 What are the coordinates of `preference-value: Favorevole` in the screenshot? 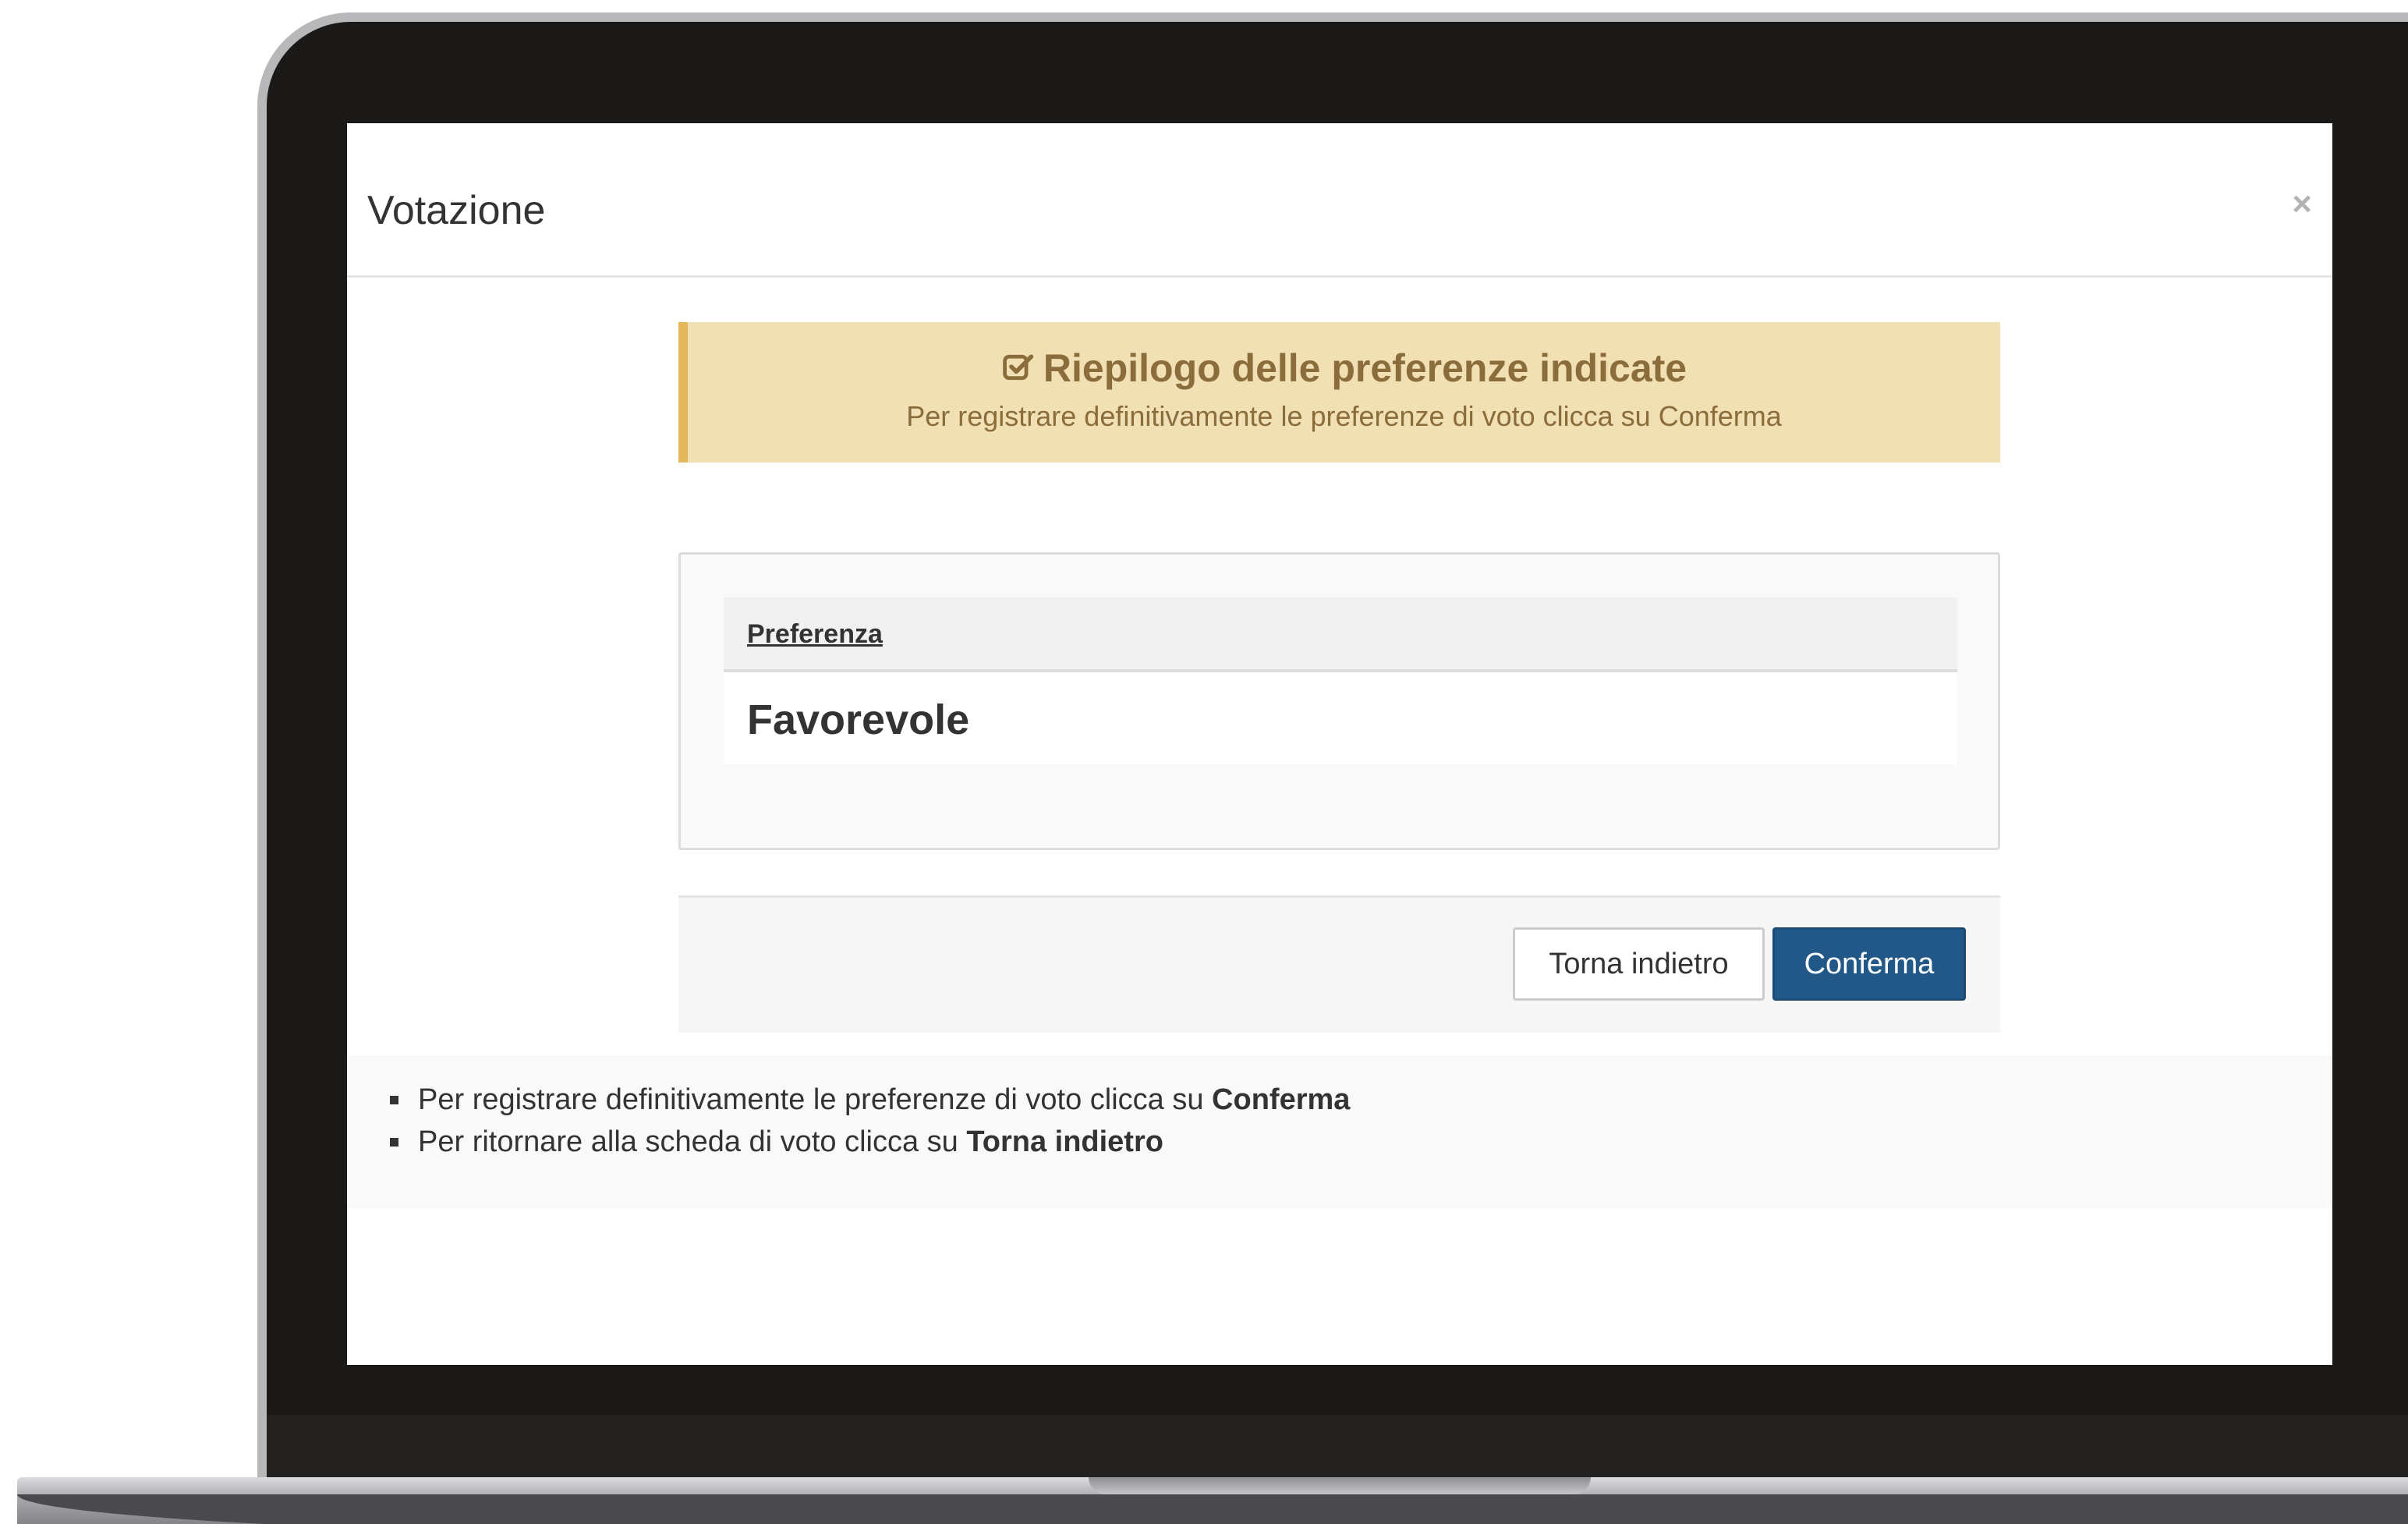 It's located at (858, 720).